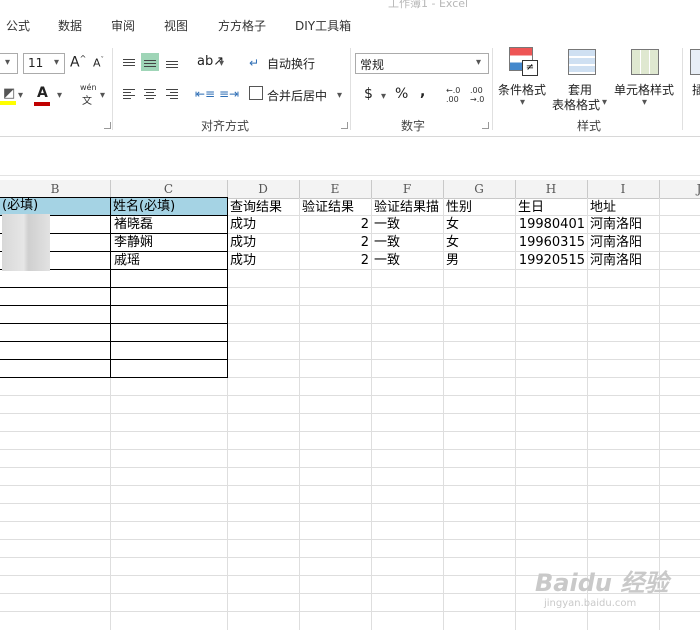  I want to click on font-dialog-launcher-icon, so click(107, 125).